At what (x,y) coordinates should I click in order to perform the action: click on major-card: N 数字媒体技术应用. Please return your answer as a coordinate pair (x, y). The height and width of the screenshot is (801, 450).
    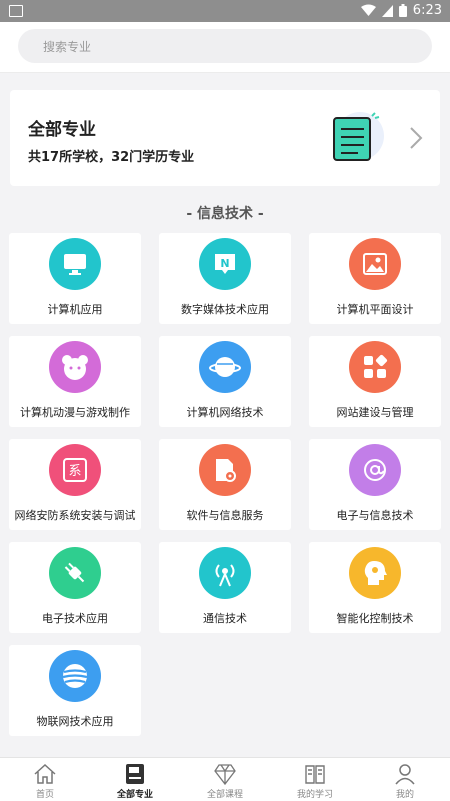
    Looking at the image, I should click on (225, 278).